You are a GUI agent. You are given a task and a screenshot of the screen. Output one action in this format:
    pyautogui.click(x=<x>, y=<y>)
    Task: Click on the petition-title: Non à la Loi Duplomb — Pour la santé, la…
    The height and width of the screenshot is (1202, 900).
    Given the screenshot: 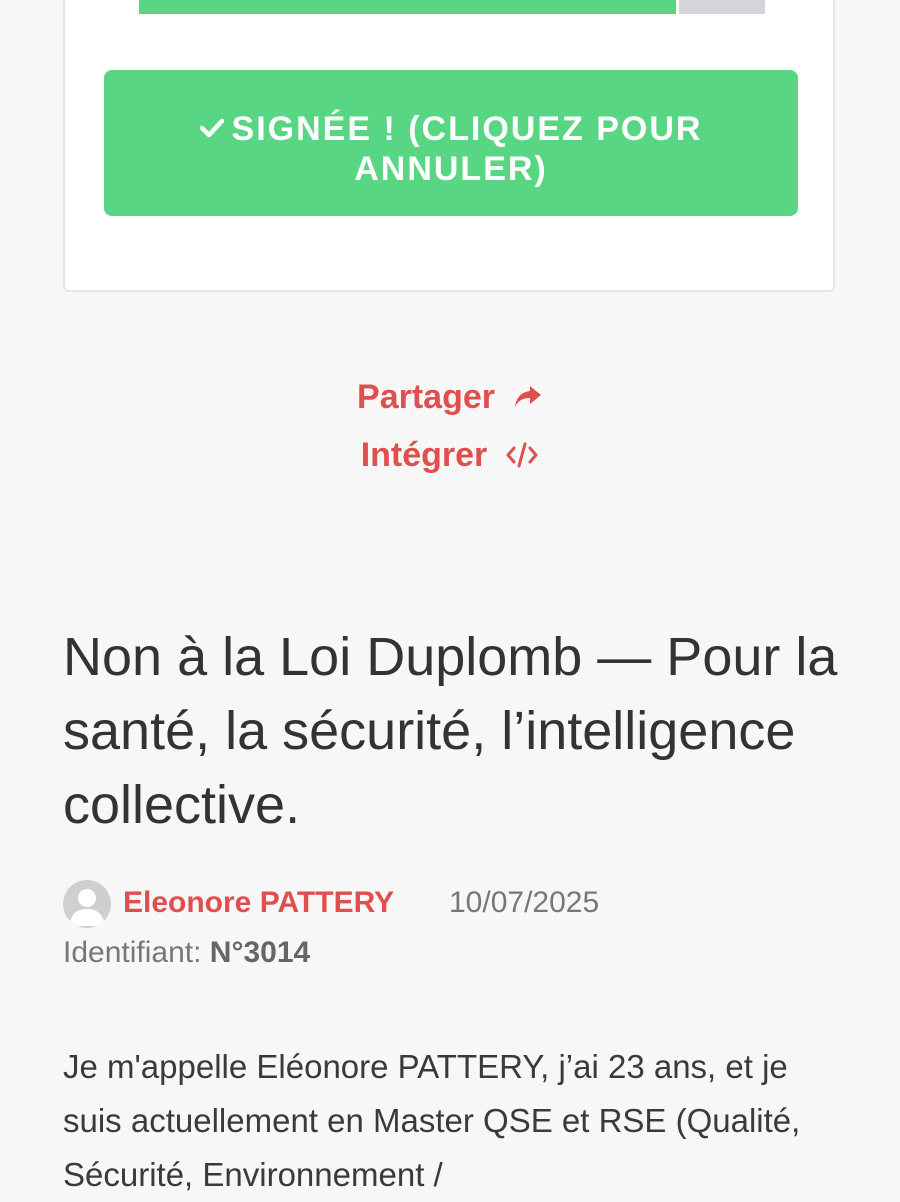 What is the action you would take?
    pyautogui.click(x=450, y=731)
    